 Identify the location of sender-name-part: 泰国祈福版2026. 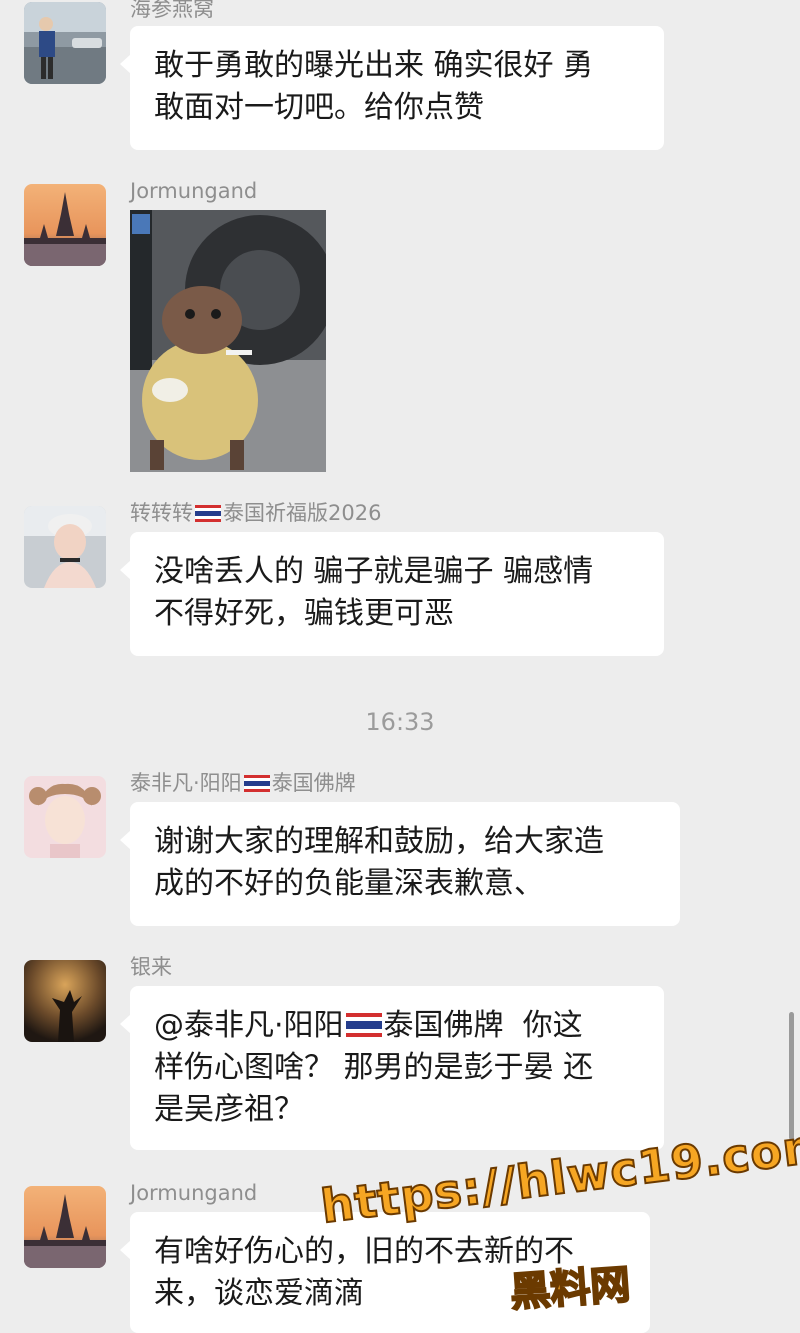
(302, 513).